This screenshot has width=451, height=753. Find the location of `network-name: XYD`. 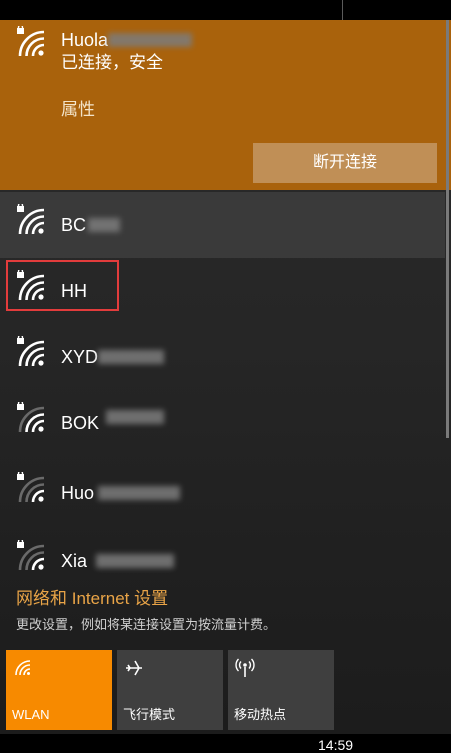

network-name: XYD is located at coordinates (80, 357).